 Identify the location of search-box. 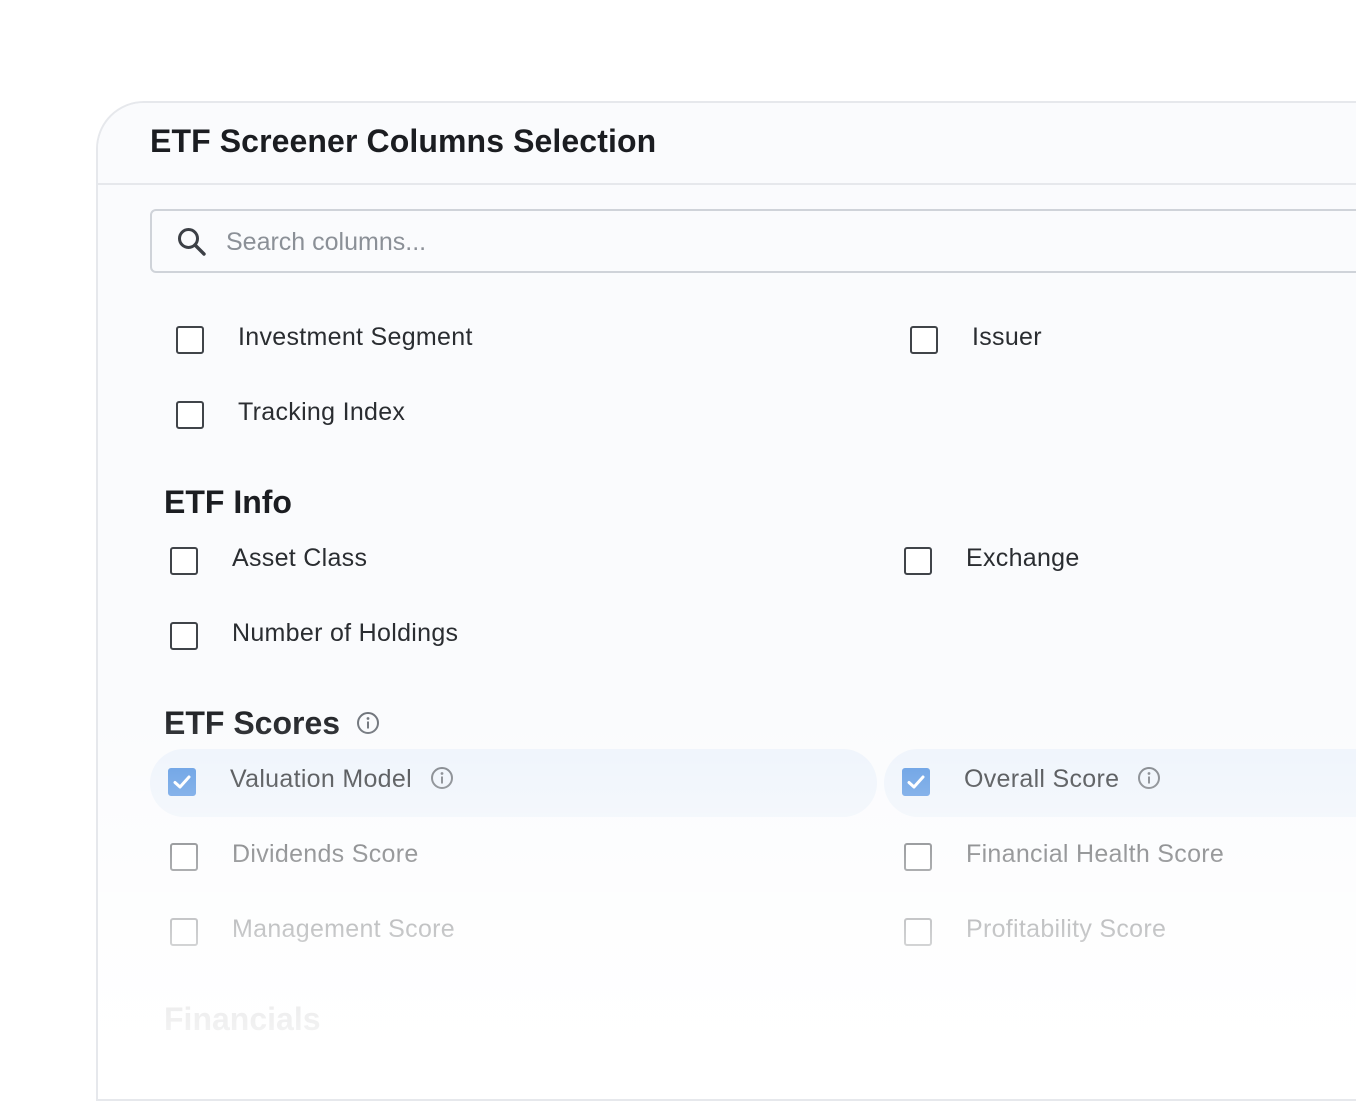
(753, 241).